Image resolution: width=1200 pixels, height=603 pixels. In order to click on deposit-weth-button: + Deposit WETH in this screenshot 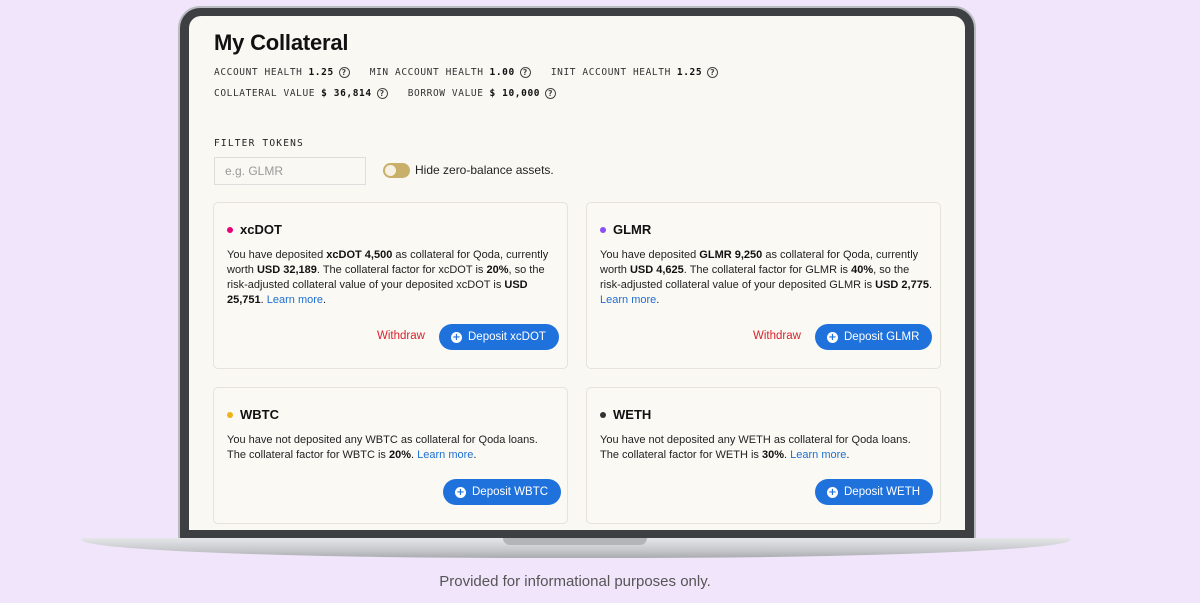, I will do `click(874, 492)`.